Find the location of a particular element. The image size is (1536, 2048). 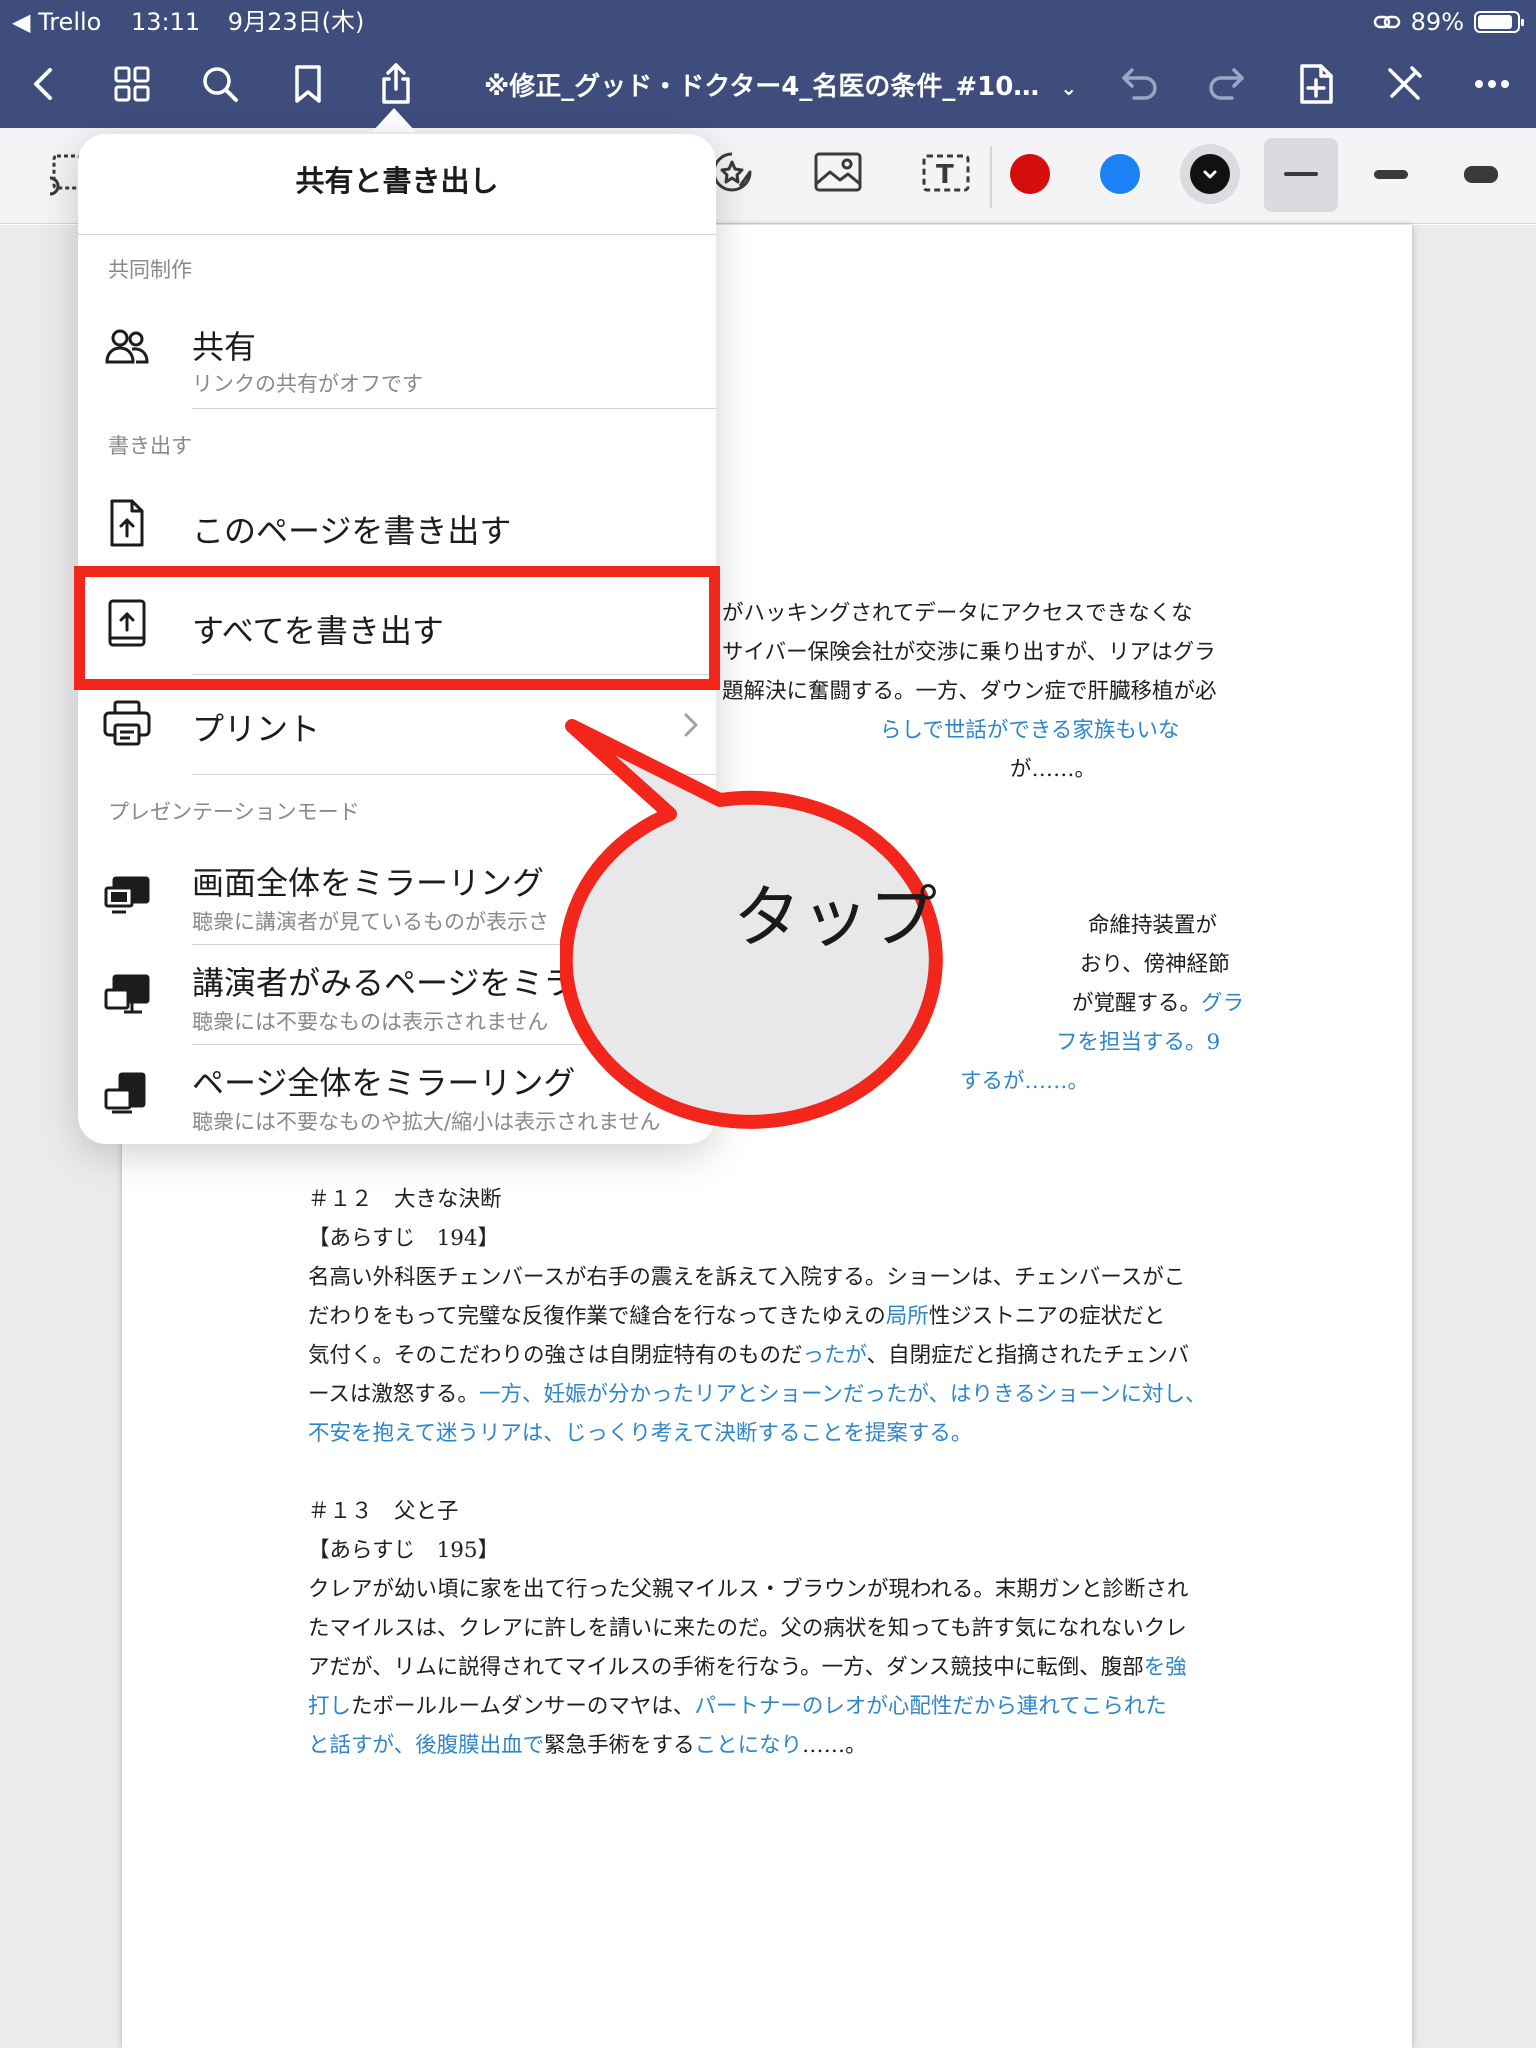

doc-text-span: パートナーのレオが心配性だから連れてこられた is located at coordinates (930, 1706).